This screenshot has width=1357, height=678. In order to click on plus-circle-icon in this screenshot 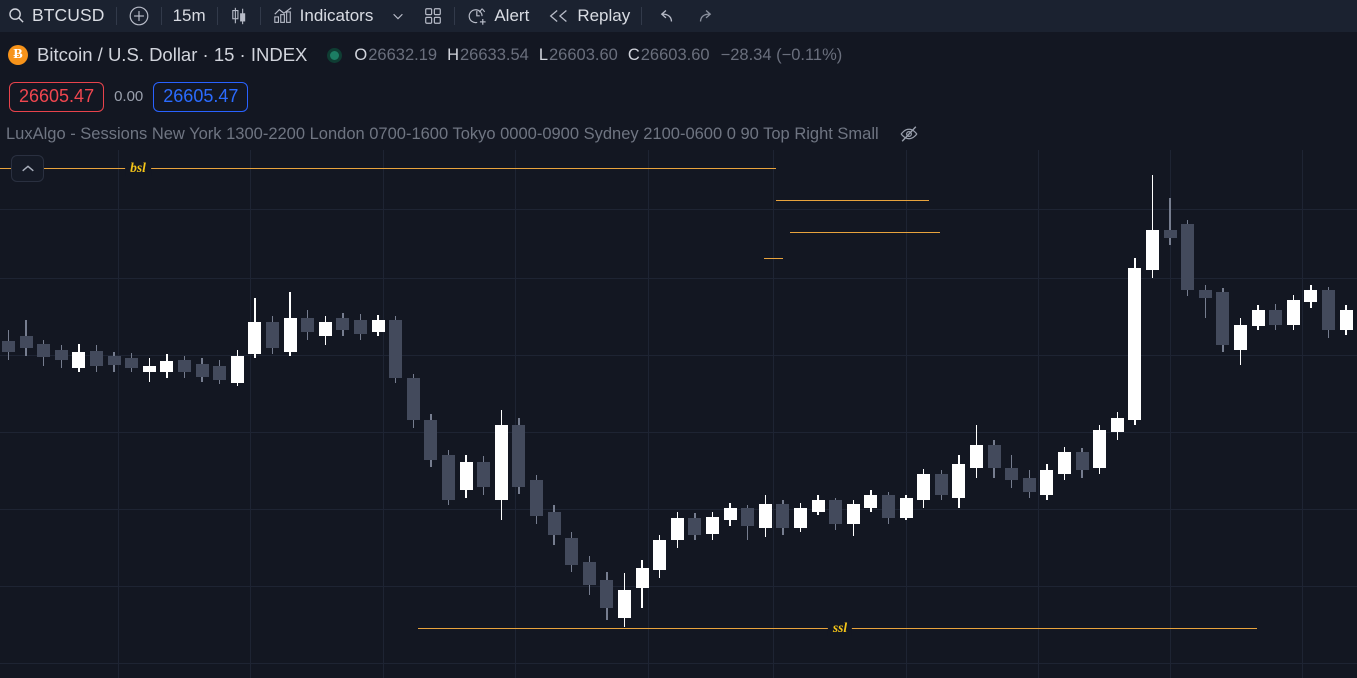, I will do `click(139, 16)`.